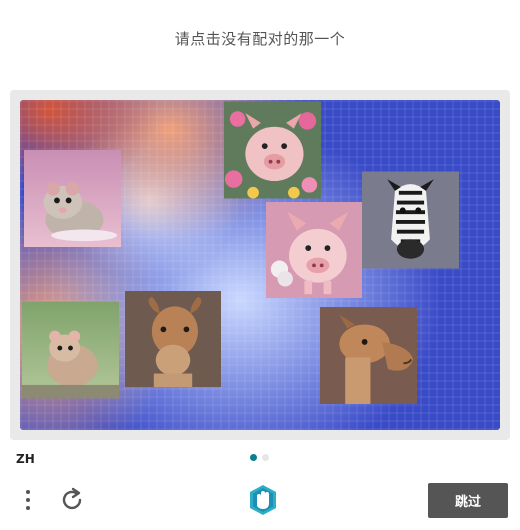  What do you see at coordinates (260, 39) in the screenshot?
I see `challenge-prompt: 请点击没有配对的那一个` at bounding box center [260, 39].